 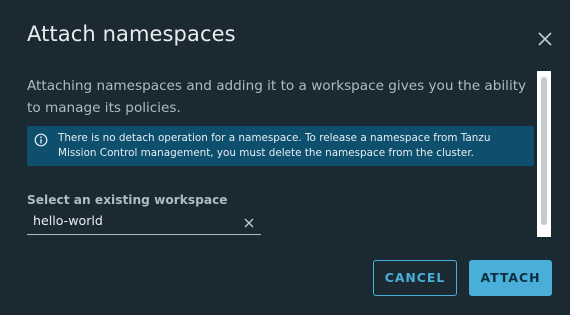 I want to click on info-circle-icon, so click(x=41, y=140).